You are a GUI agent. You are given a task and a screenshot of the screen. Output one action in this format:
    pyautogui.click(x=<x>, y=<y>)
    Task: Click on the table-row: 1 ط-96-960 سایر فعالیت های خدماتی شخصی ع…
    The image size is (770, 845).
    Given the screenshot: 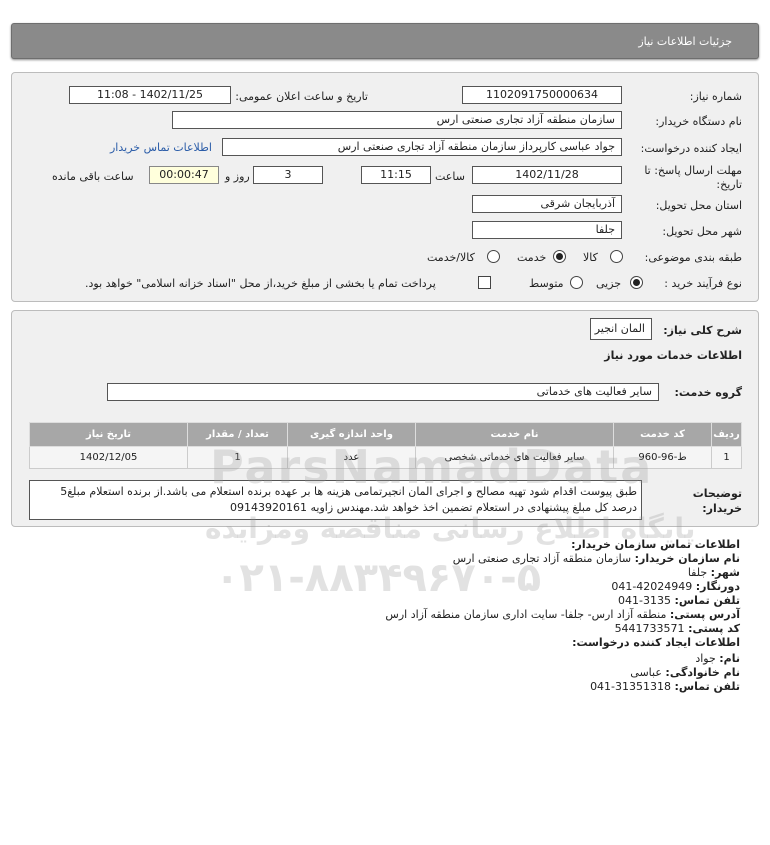 What is the action you would take?
    pyautogui.click(x=385, y=457)
    